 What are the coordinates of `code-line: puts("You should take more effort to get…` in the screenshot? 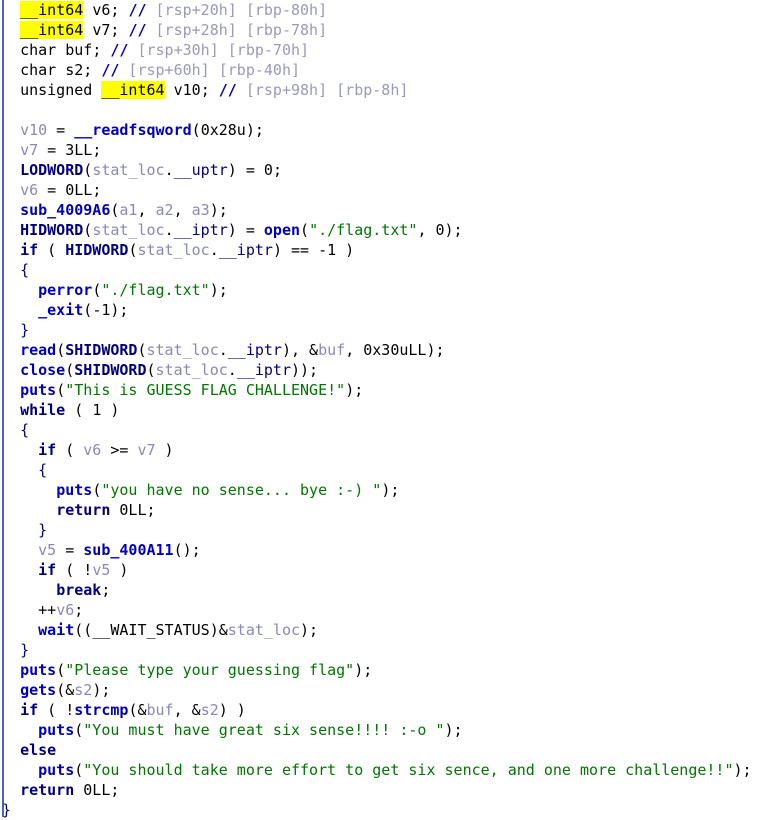 It's located at (379, 770).